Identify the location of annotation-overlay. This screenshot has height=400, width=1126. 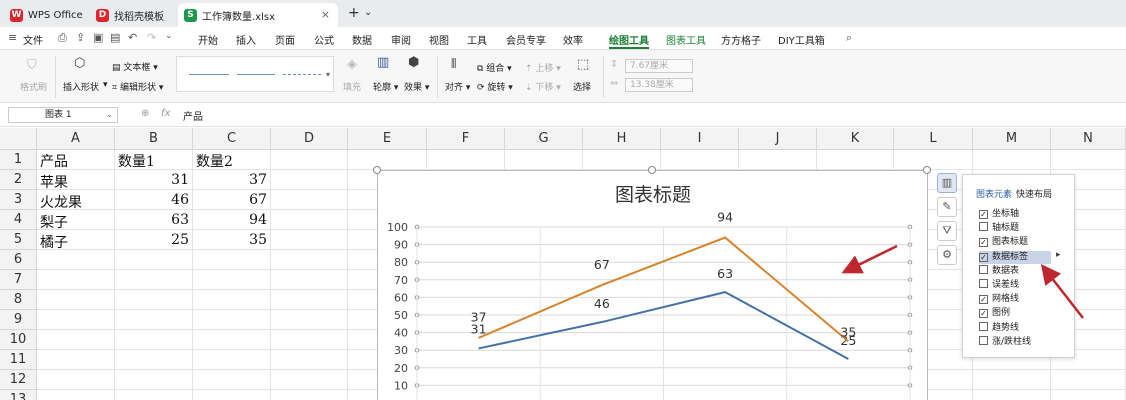
(962, 281).